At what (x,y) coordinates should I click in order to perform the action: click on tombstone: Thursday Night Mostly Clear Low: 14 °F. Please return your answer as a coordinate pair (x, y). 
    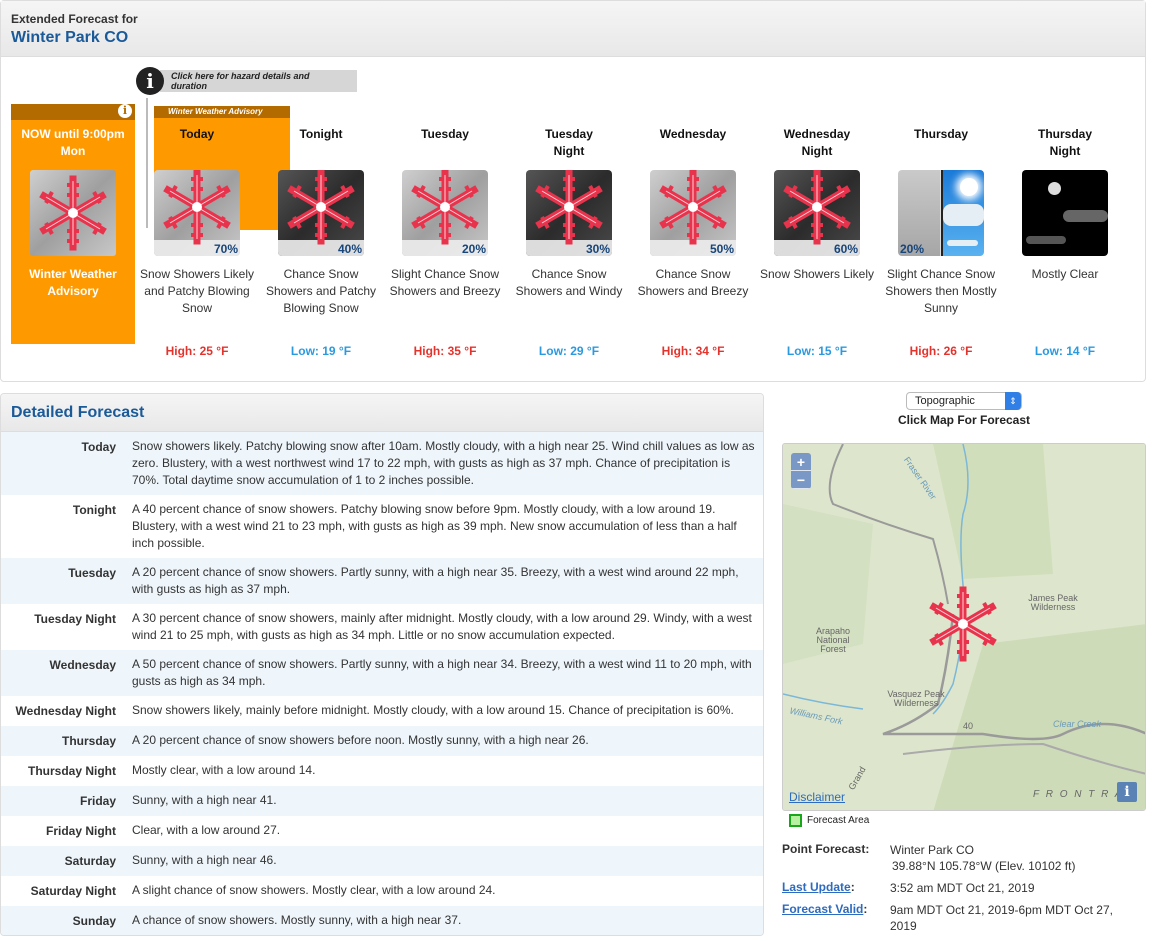
    Looking at the image, I should click on (1065, 242).